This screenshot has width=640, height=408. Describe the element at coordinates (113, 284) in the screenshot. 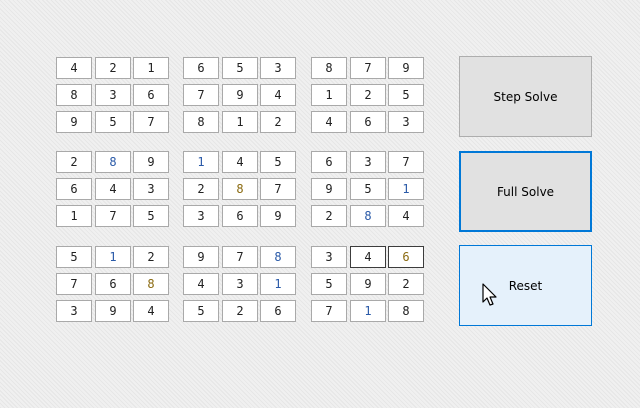

I see `sudoku-cell-r8c2: 6` at that location.